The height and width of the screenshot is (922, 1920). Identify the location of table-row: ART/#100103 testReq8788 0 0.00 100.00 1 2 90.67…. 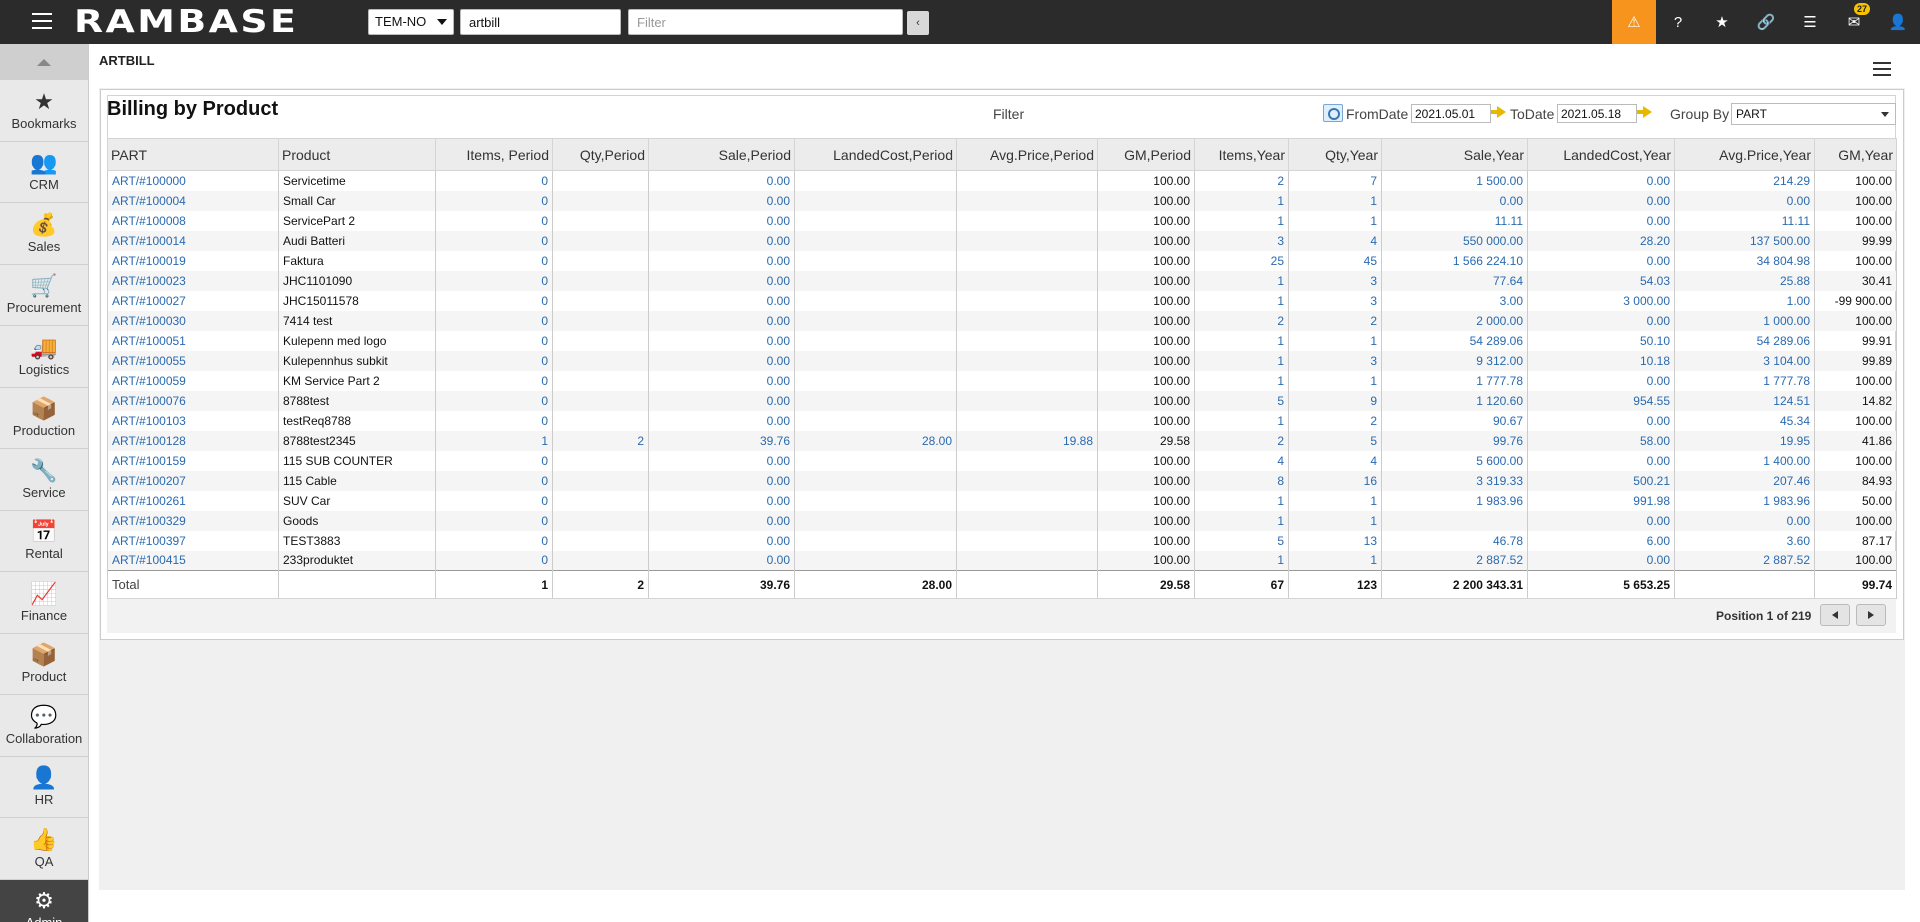
(1002, 420).